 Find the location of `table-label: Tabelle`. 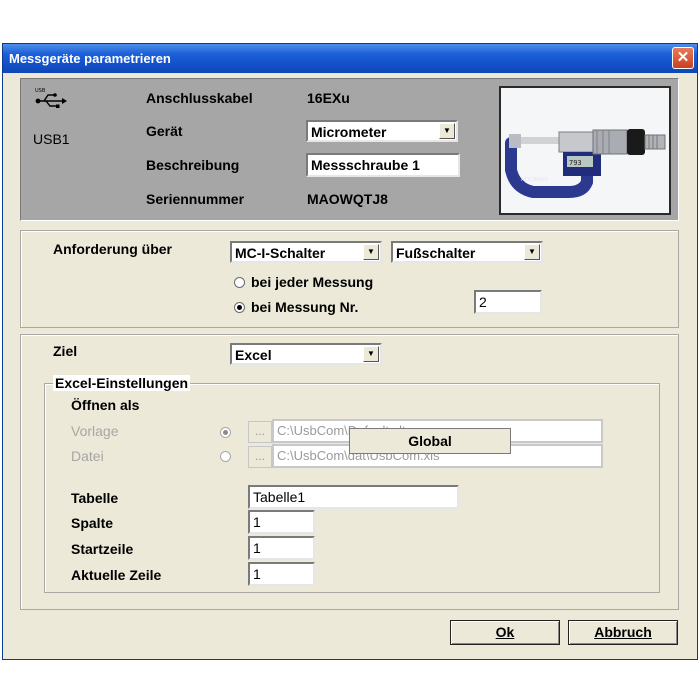

table-label: Tabelle is located at coordinates (95, 498).